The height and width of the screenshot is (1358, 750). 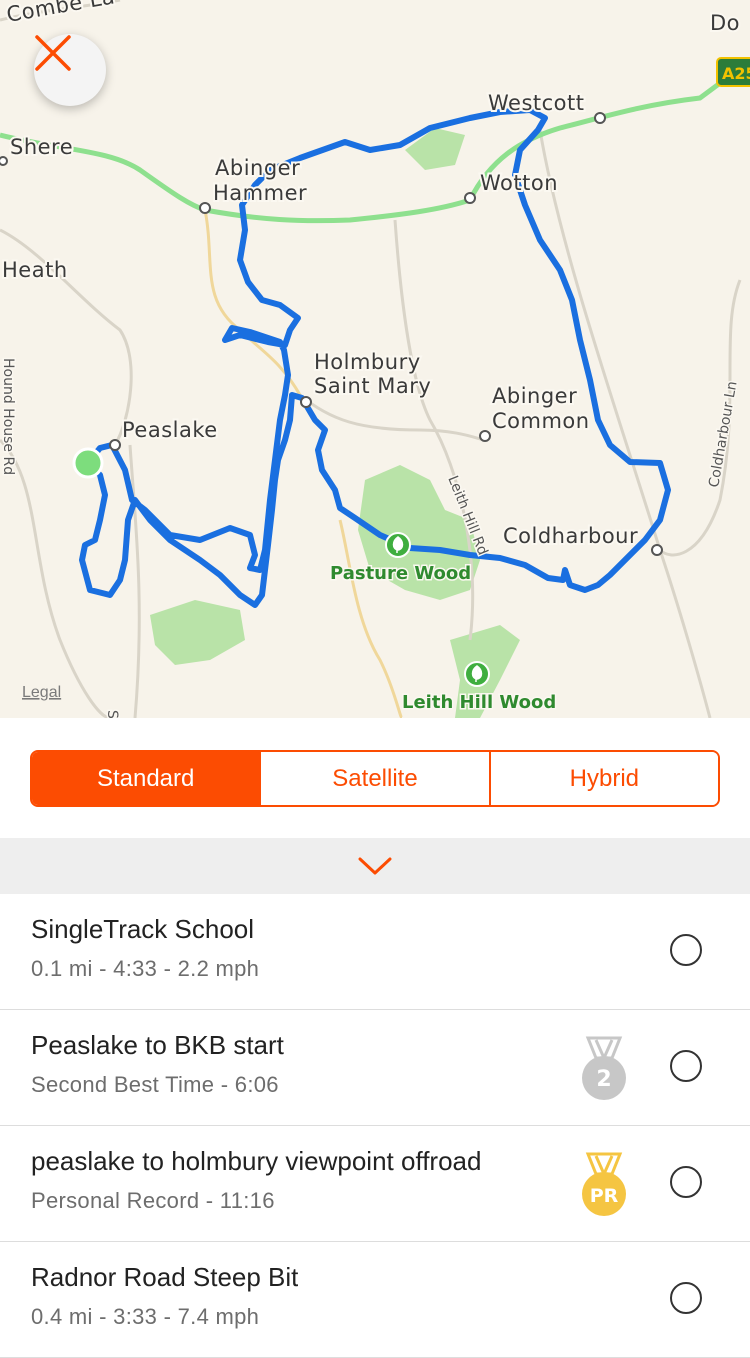 I want to click on place-label: Do, so click(x=725, y=23).